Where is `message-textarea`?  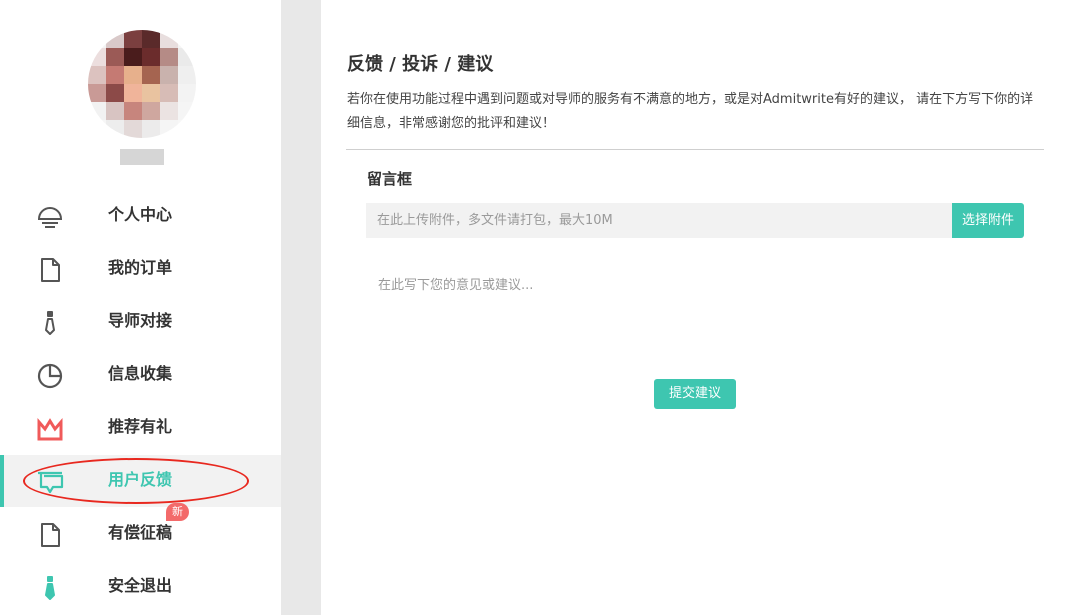 message-textarea is located at coordinates (695, 307).